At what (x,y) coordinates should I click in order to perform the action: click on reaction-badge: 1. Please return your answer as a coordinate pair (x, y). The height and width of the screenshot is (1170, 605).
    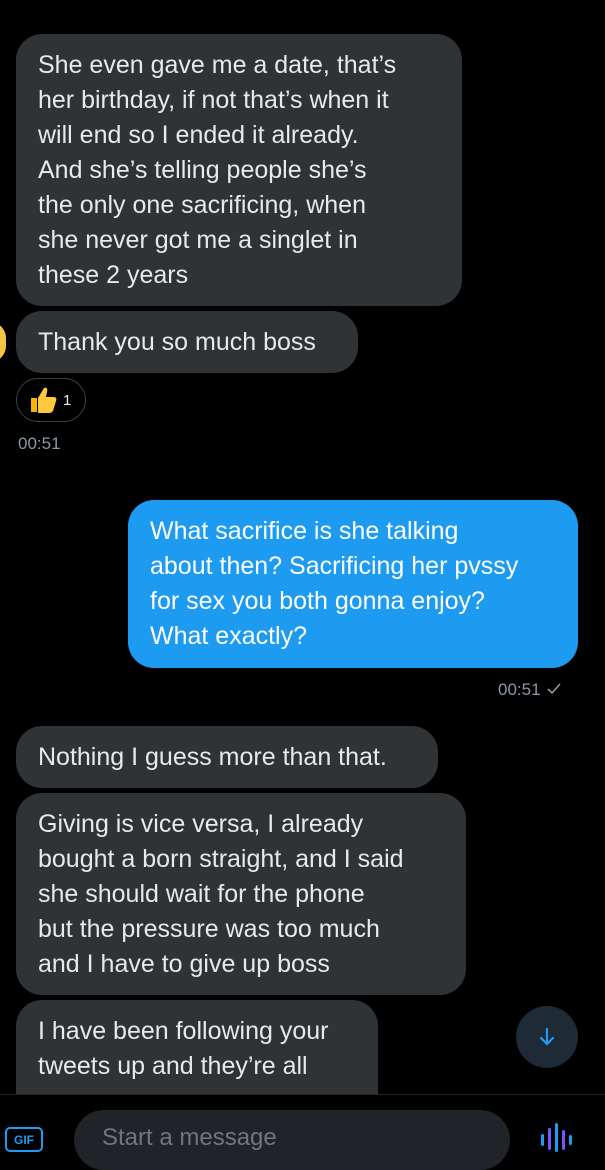
    Looking at the image, I should click on (51, 400).